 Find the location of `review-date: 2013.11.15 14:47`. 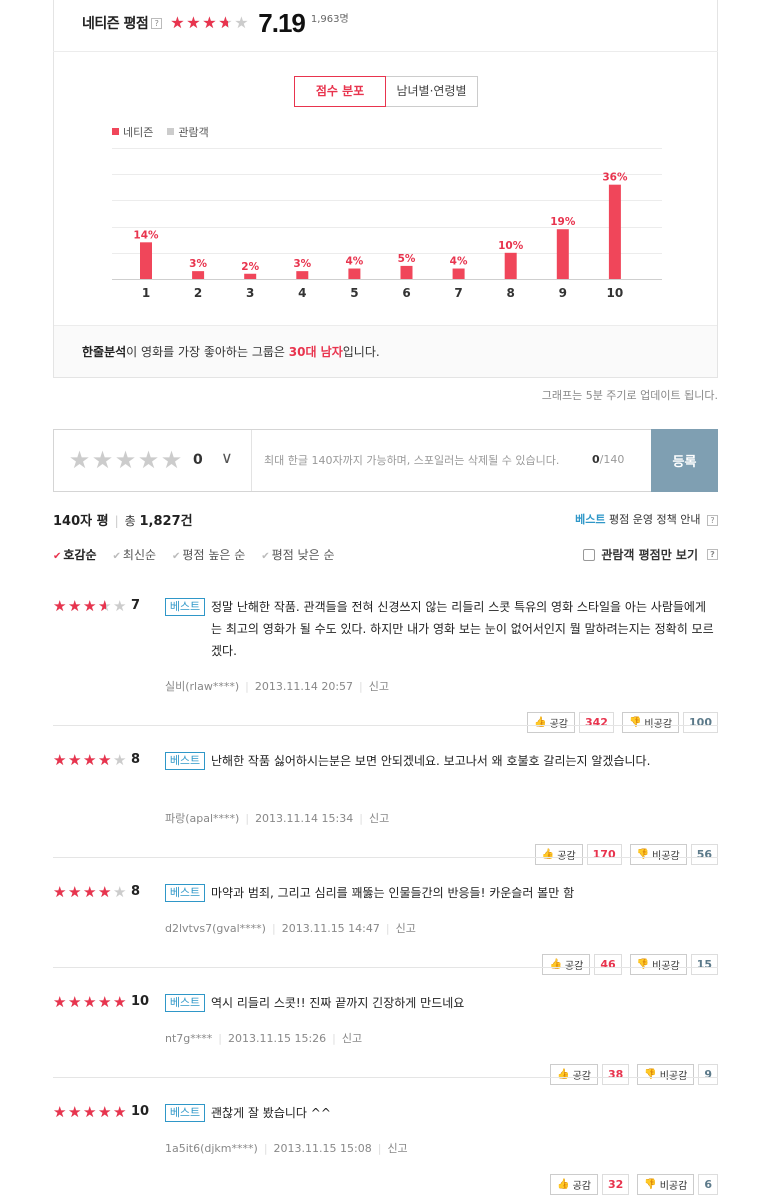

review-date: 2013.11.15 14:47 is located at coordinates (330, 928).